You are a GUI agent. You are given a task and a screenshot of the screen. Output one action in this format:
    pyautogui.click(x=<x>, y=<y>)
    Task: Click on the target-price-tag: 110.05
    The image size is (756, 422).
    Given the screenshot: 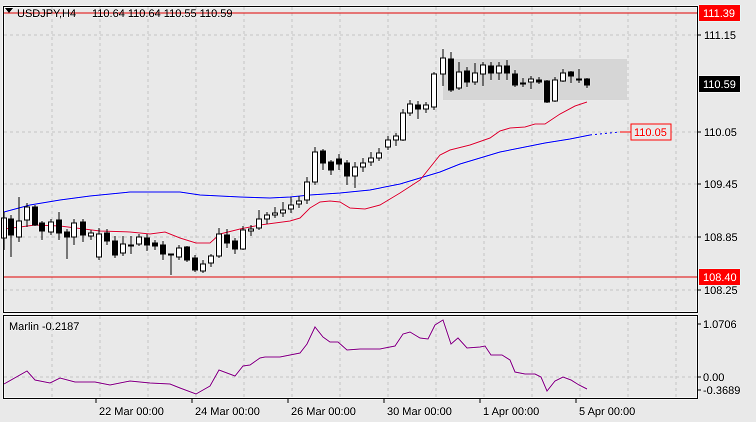 What is the action you would take?
    pyautogui.click(x=651, y=132)
    